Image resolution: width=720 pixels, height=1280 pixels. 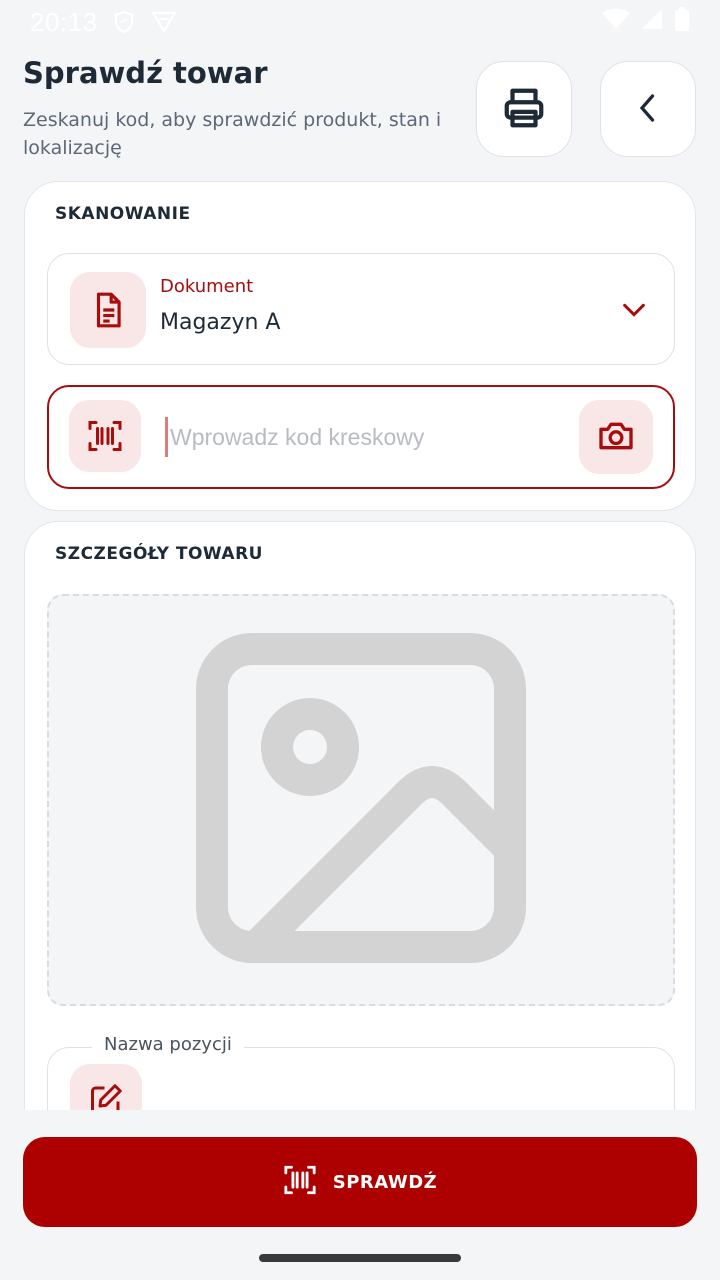 I want to click on print-button, so click(x=524, y=109).